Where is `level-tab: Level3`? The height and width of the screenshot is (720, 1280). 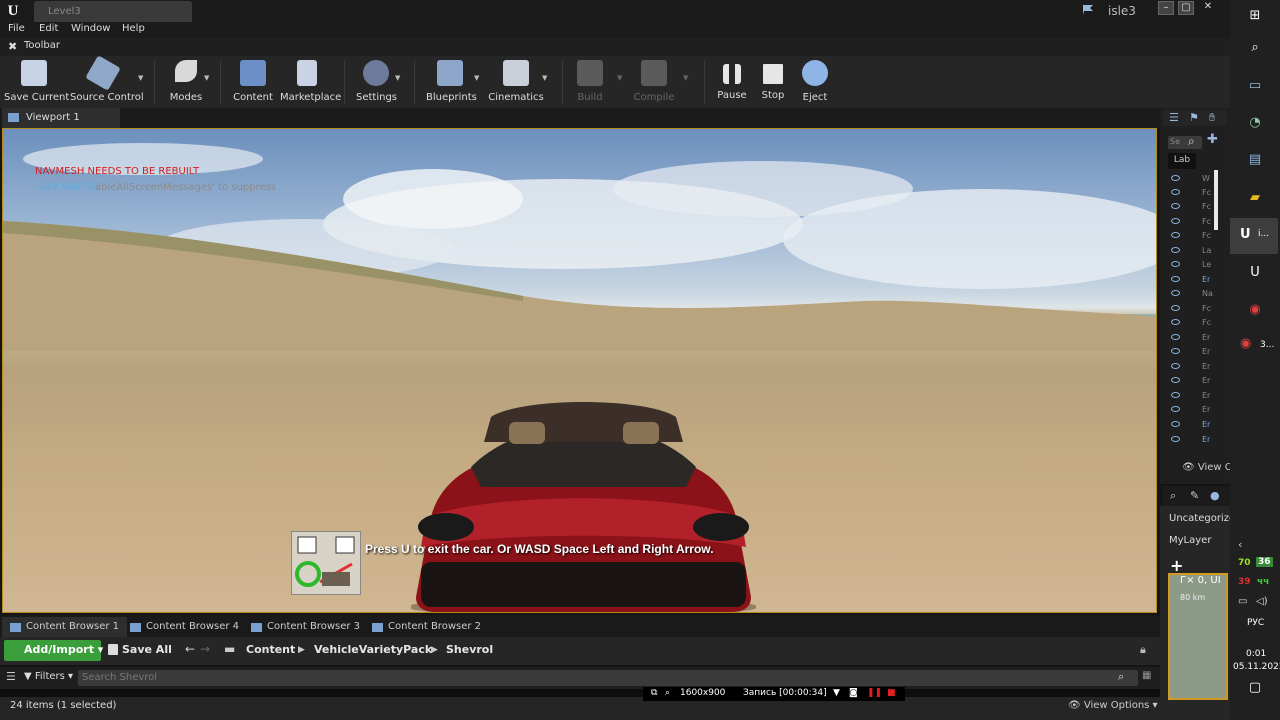 level-tab: Level3 is located at coordinates (113, 11).